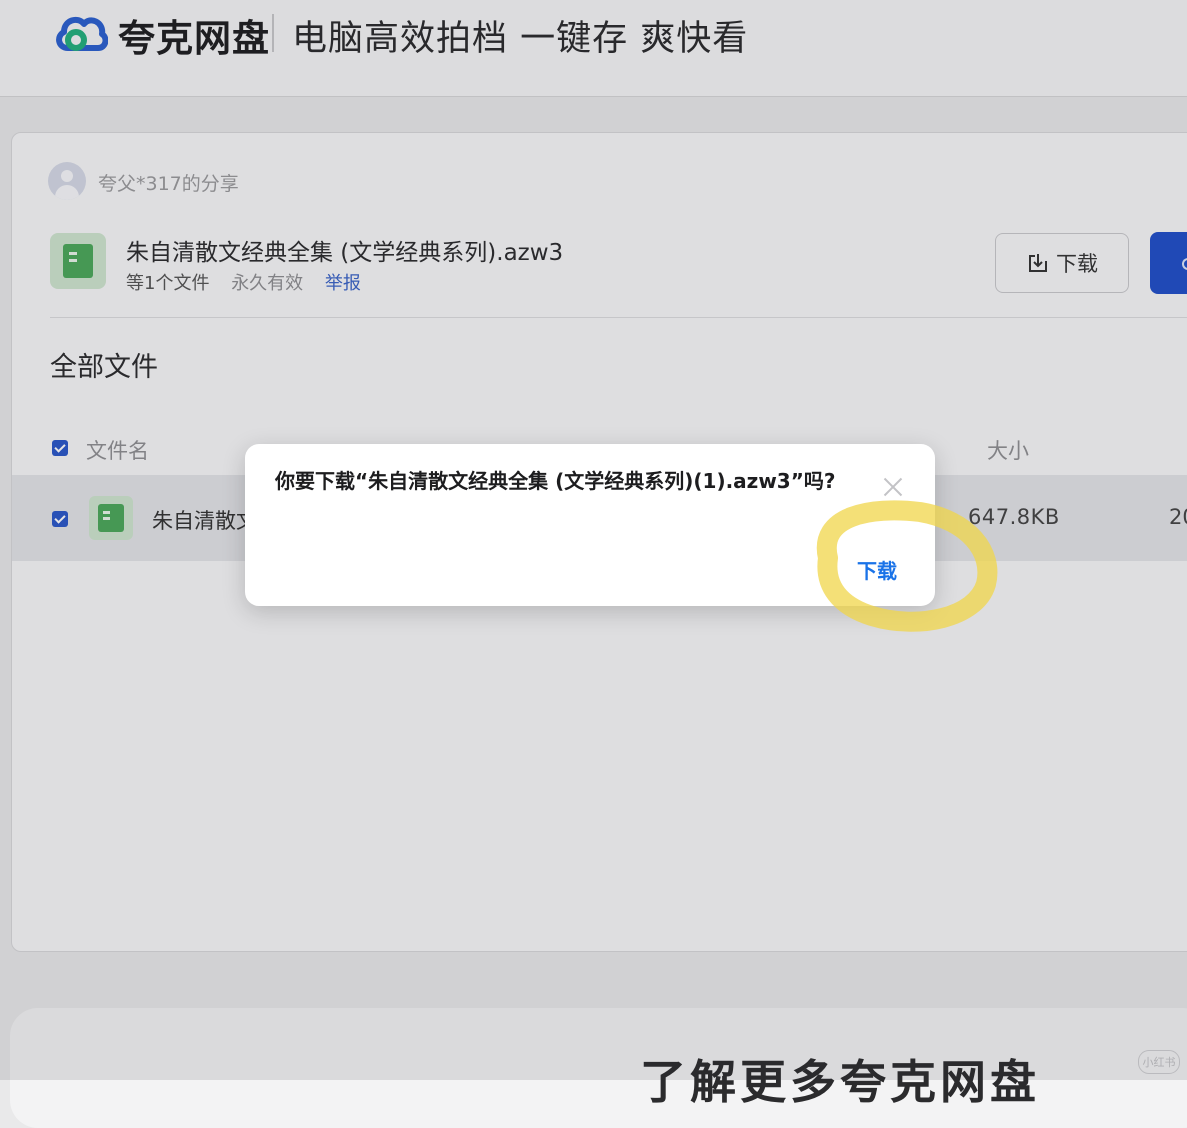 Image resolution: width=1187 pixels, height=1128 pixels. Describe the element at coordinates (555, 481) in the screenshot. I see `dialog-message: 你要下载“朱自清散文经典全集 (文学经典系列)(1).azw3”吗?` at that location.